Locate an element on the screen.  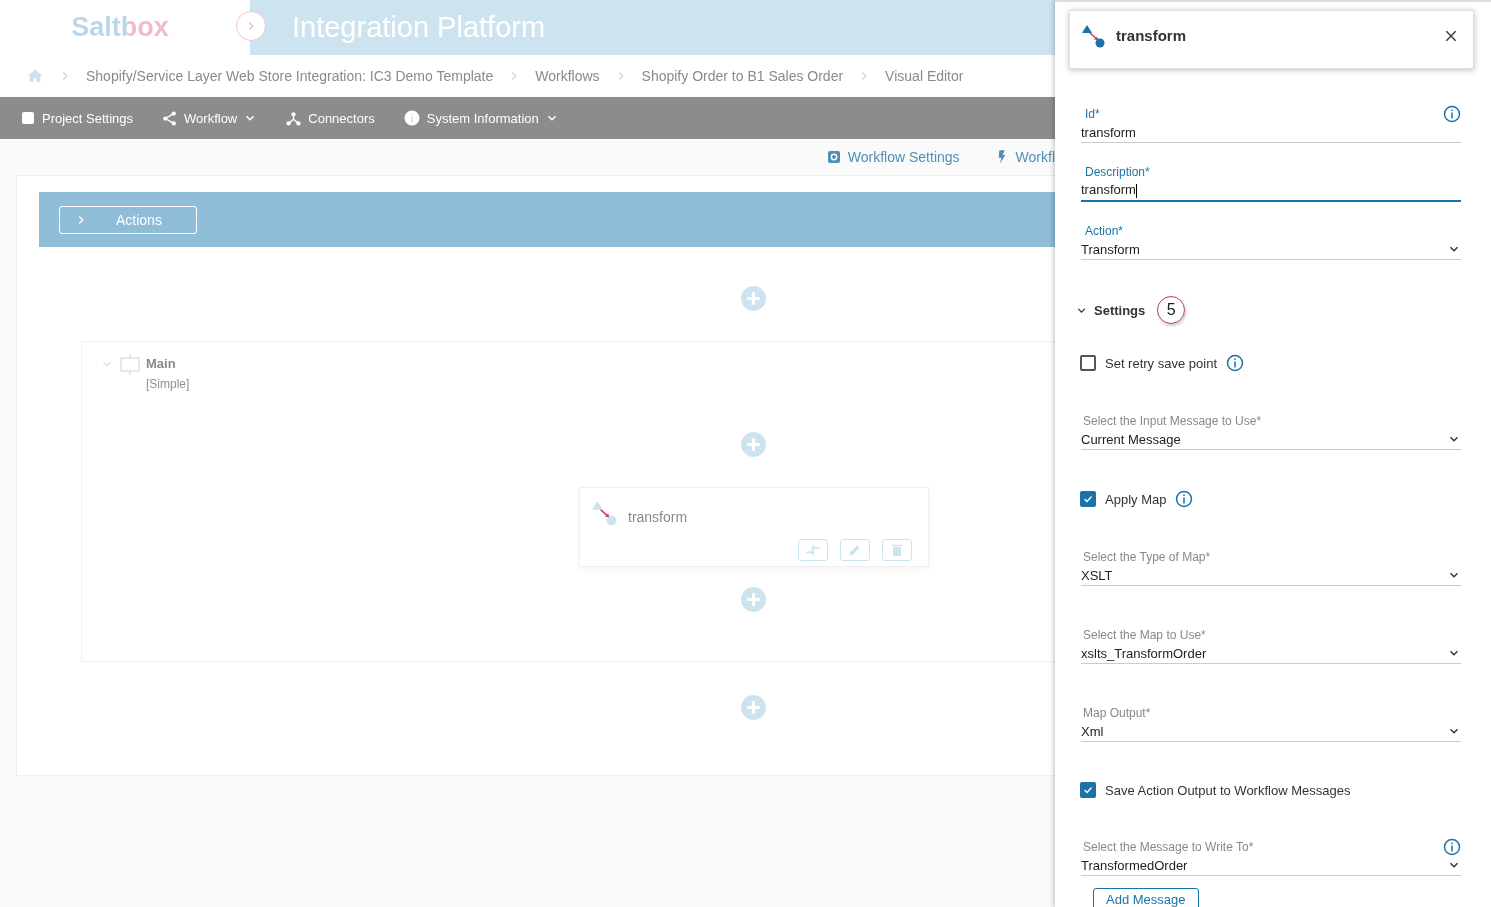
toolbar-button: Workfl is located at coordinates (1024, 157).